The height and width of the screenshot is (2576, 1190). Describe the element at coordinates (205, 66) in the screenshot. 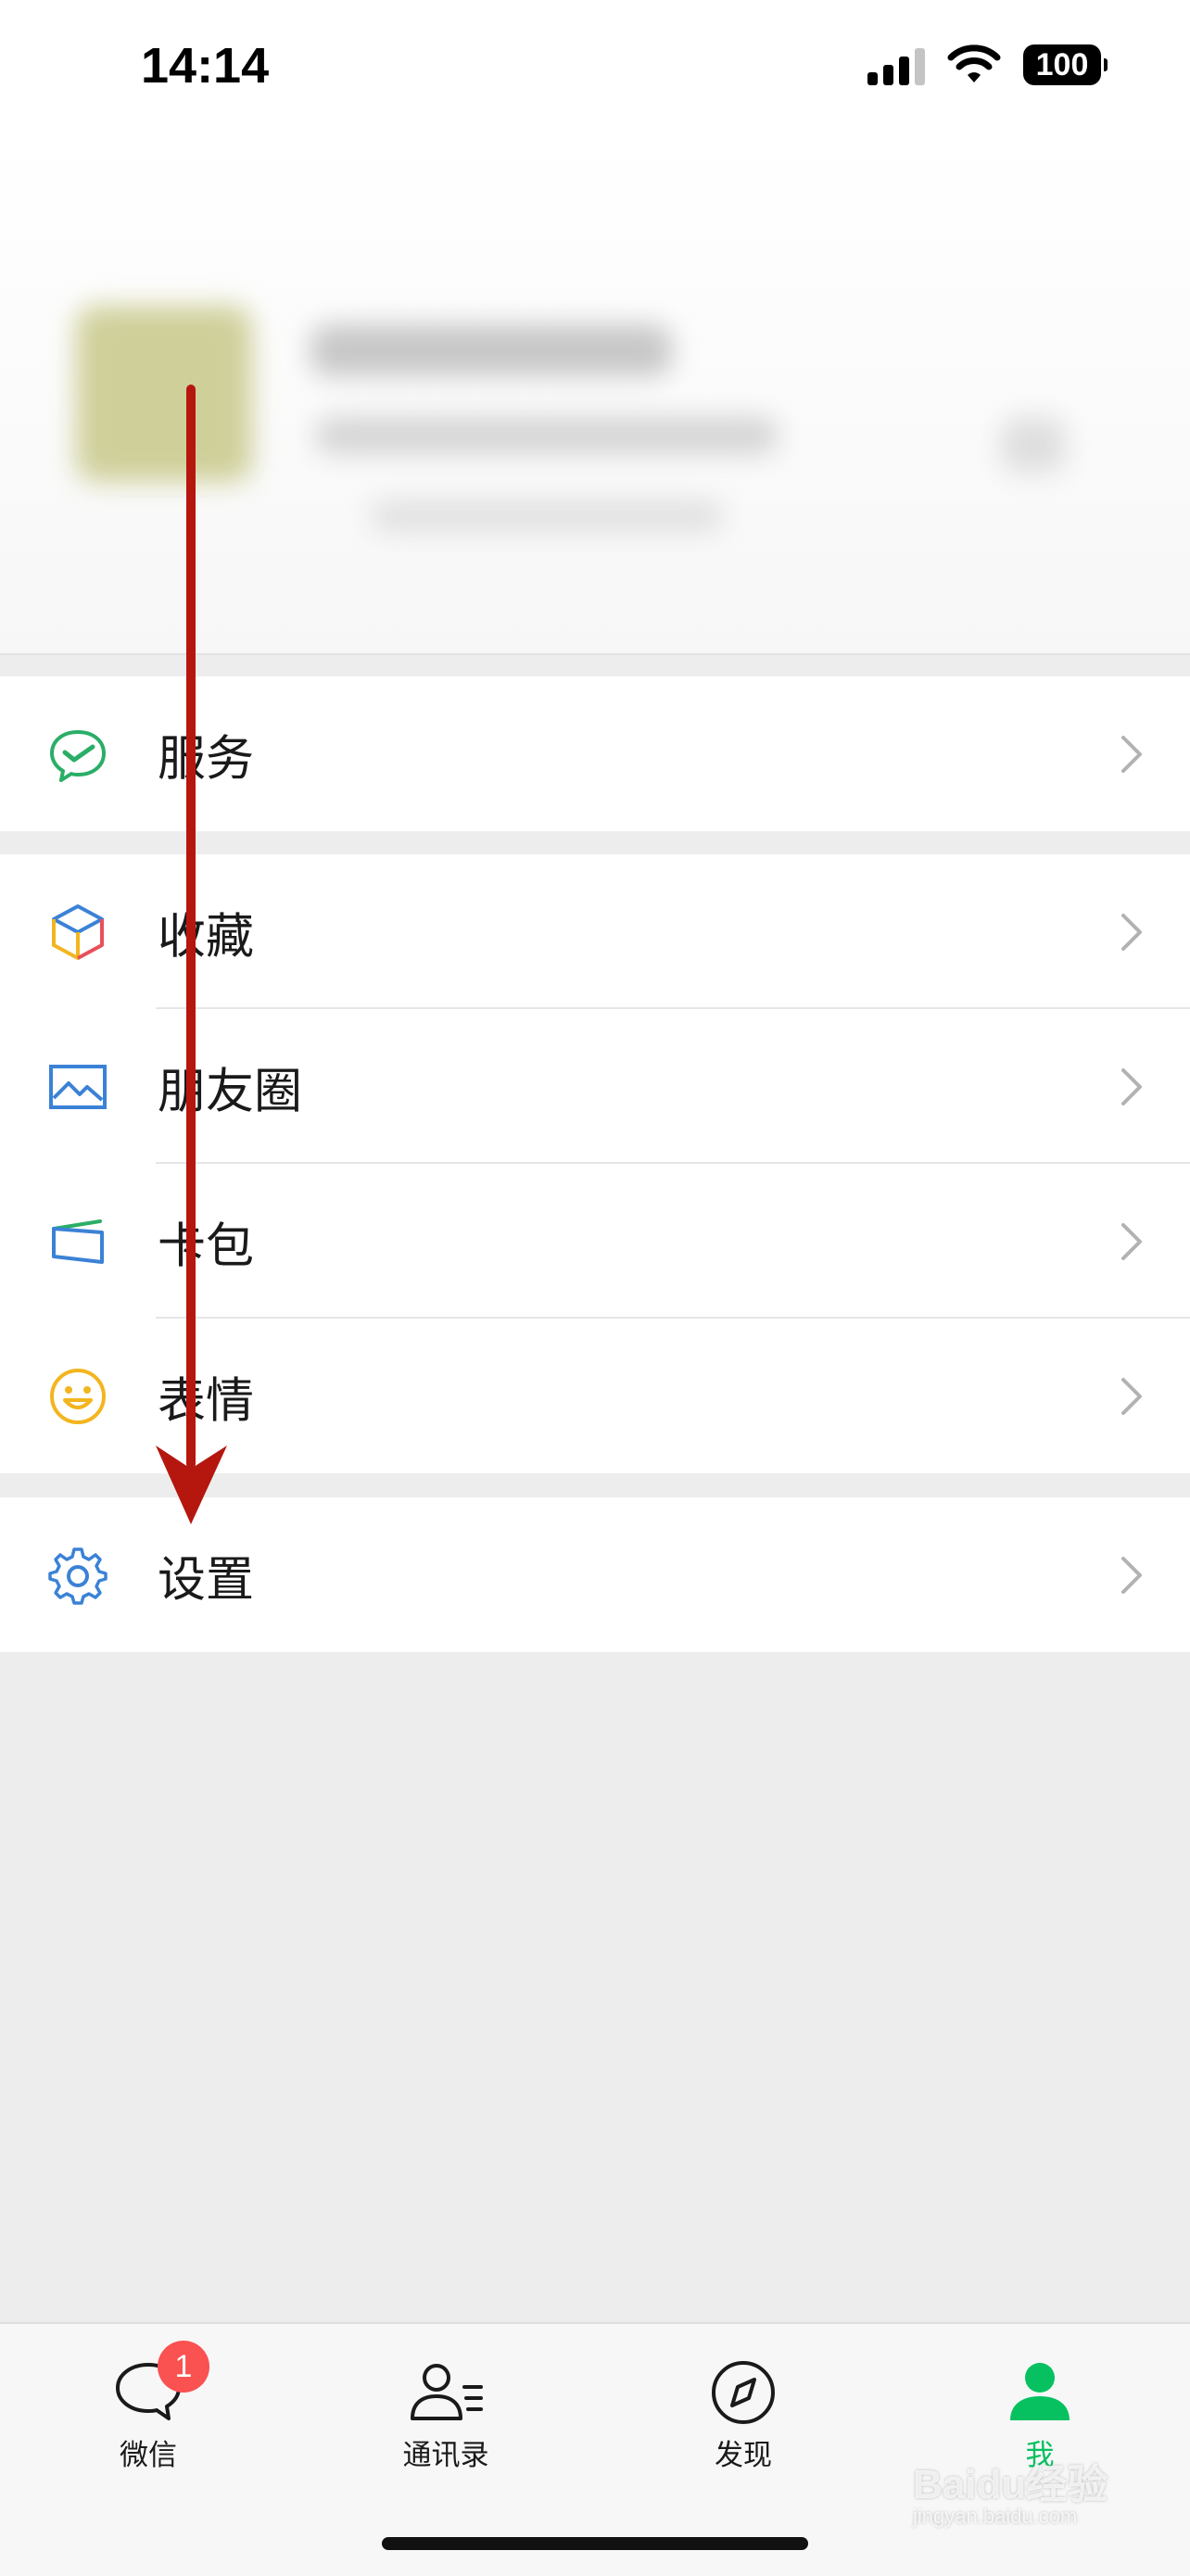

I see `status-time: 14:14` at that location.